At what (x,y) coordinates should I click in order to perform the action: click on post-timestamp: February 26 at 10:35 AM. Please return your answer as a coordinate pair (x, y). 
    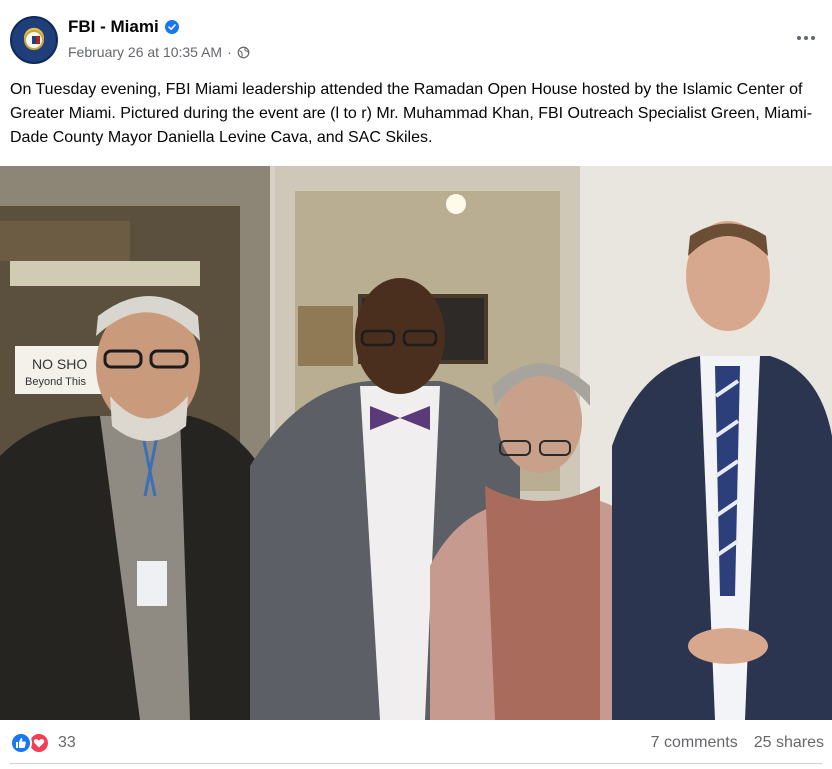
    Looking at the image, I should click on (145, 52).